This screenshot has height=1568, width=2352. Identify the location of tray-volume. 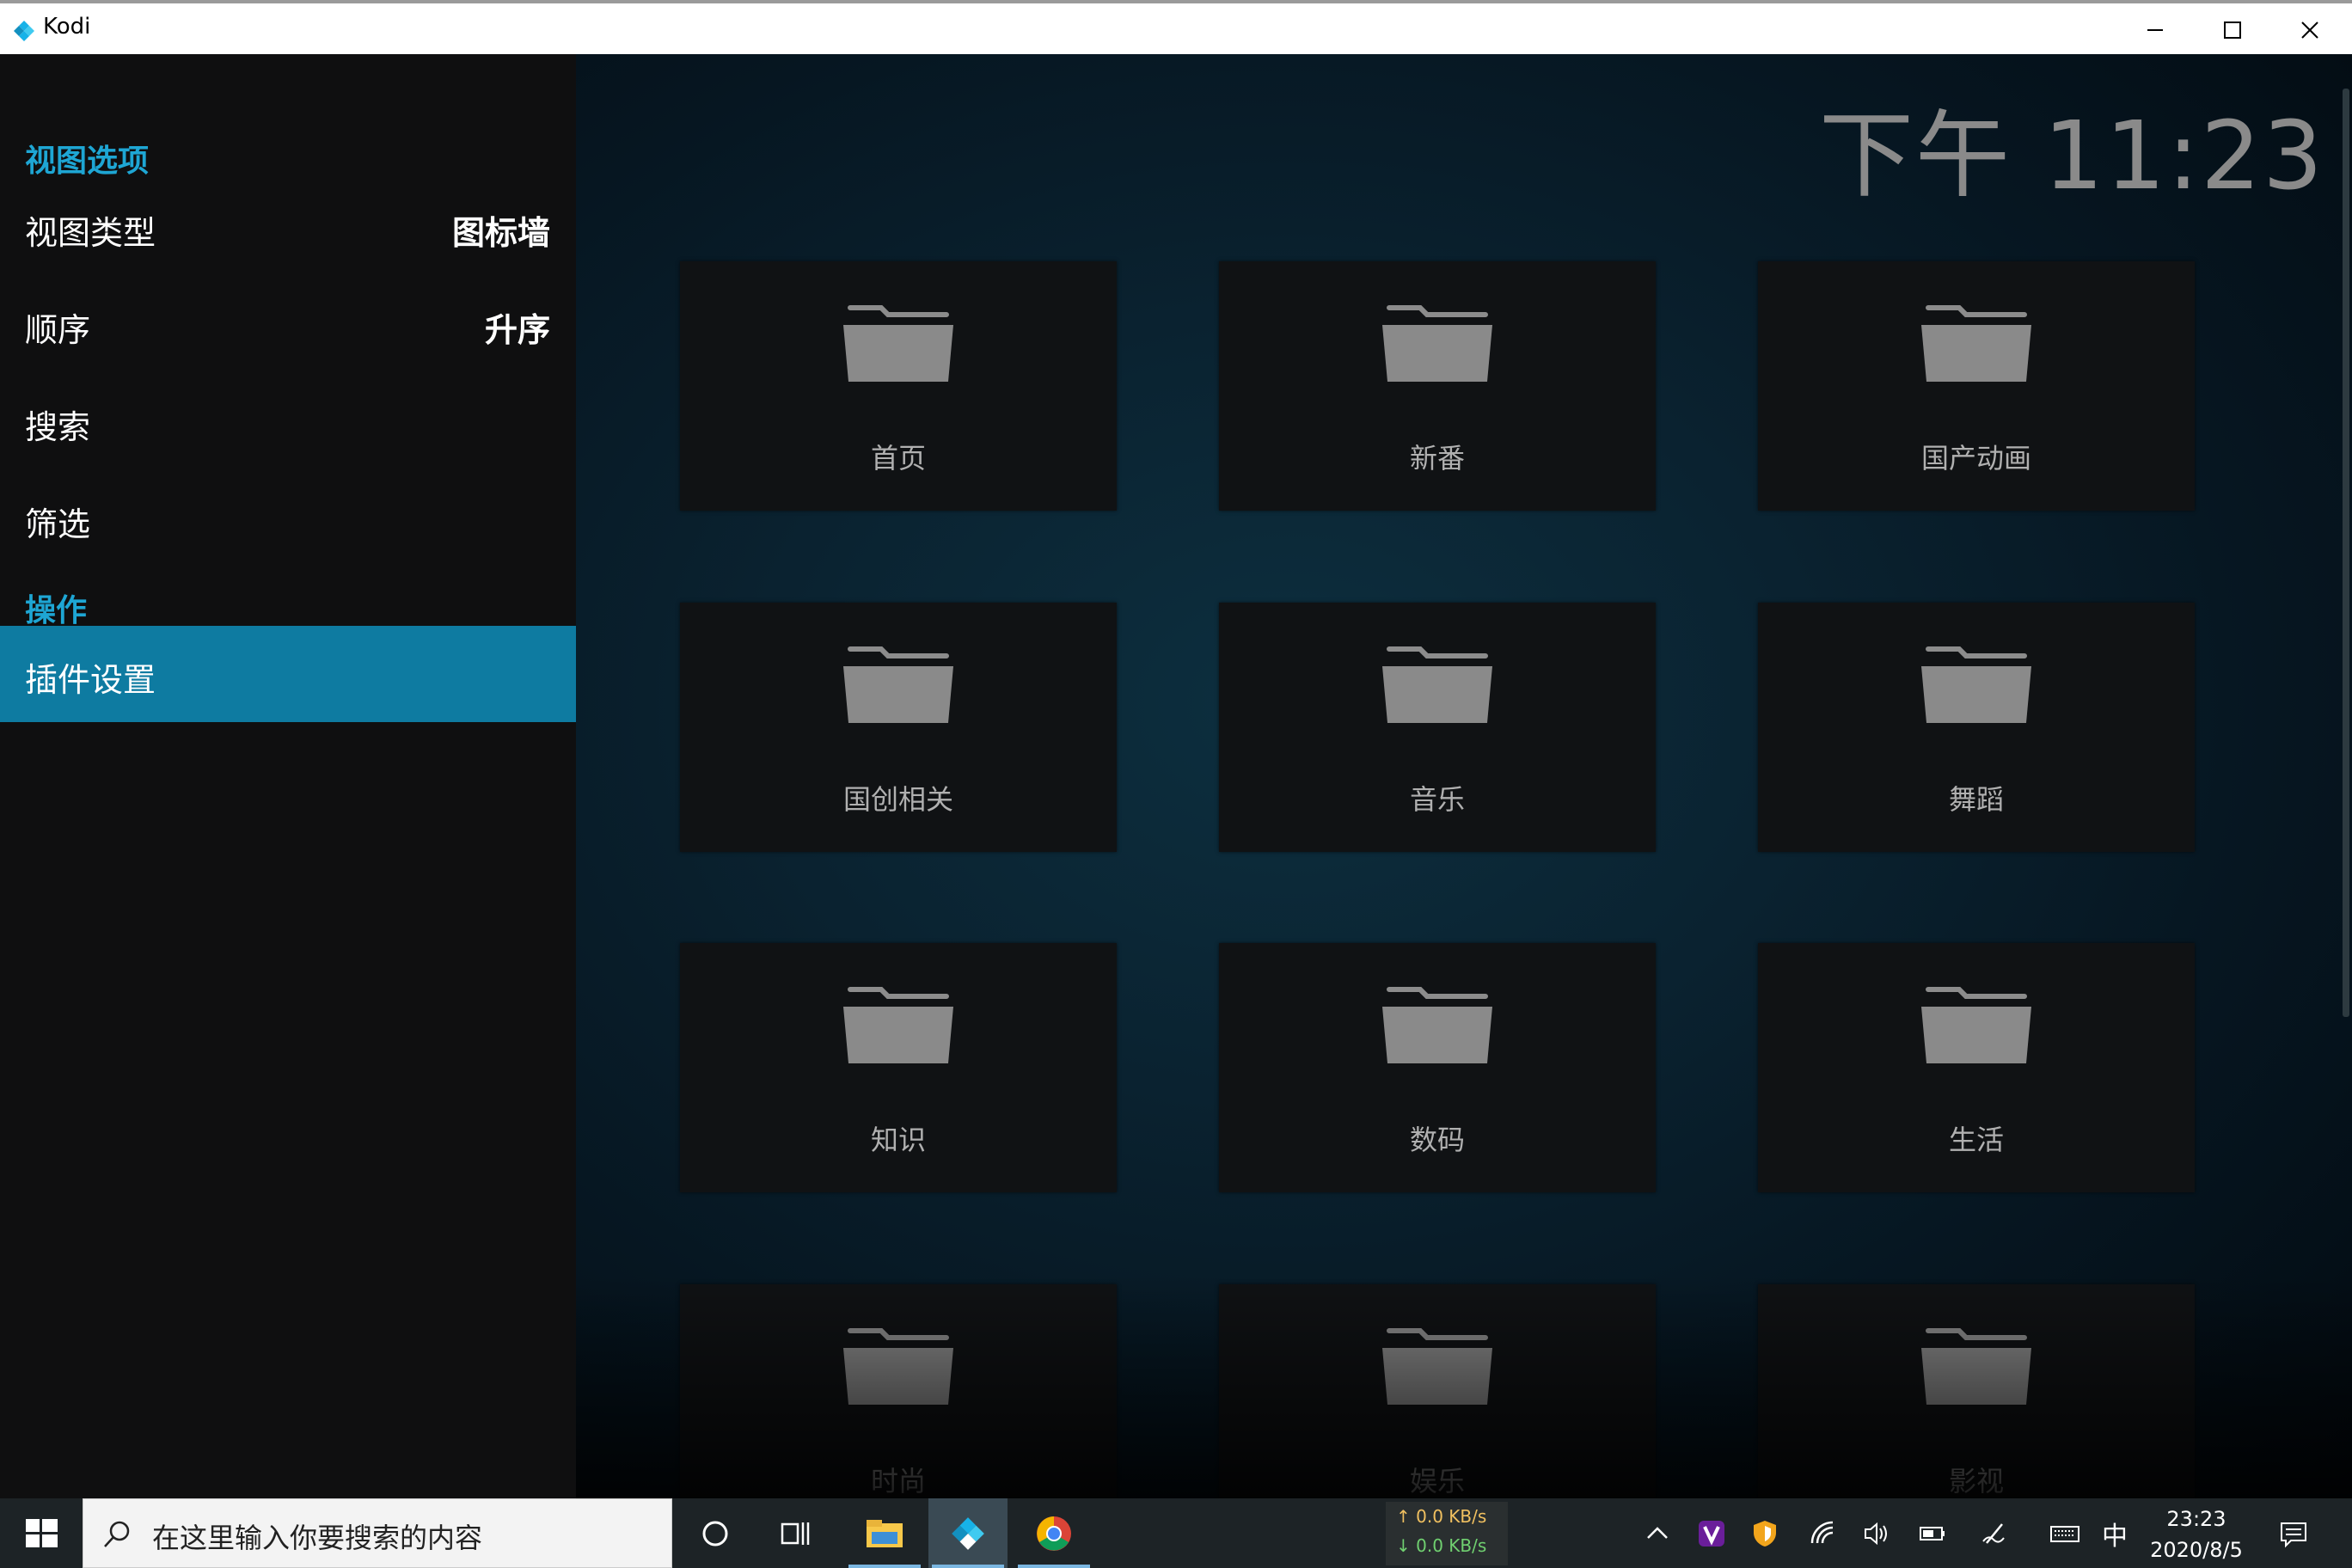
(1876, 1533).